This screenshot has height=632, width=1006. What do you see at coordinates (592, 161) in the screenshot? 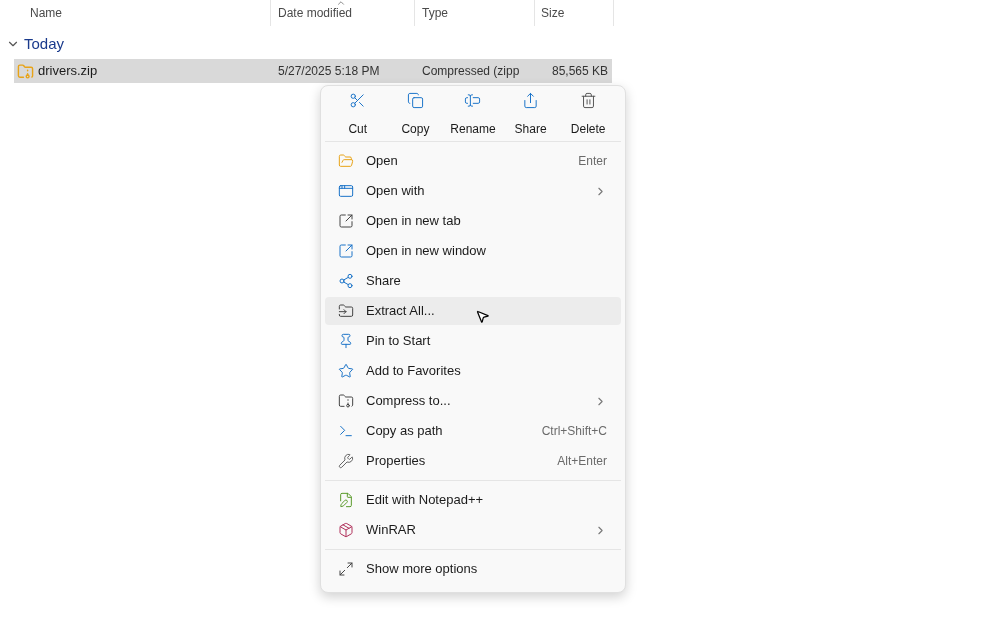
I see `shortcut-text: Enter` at bounding box center [592, 161].